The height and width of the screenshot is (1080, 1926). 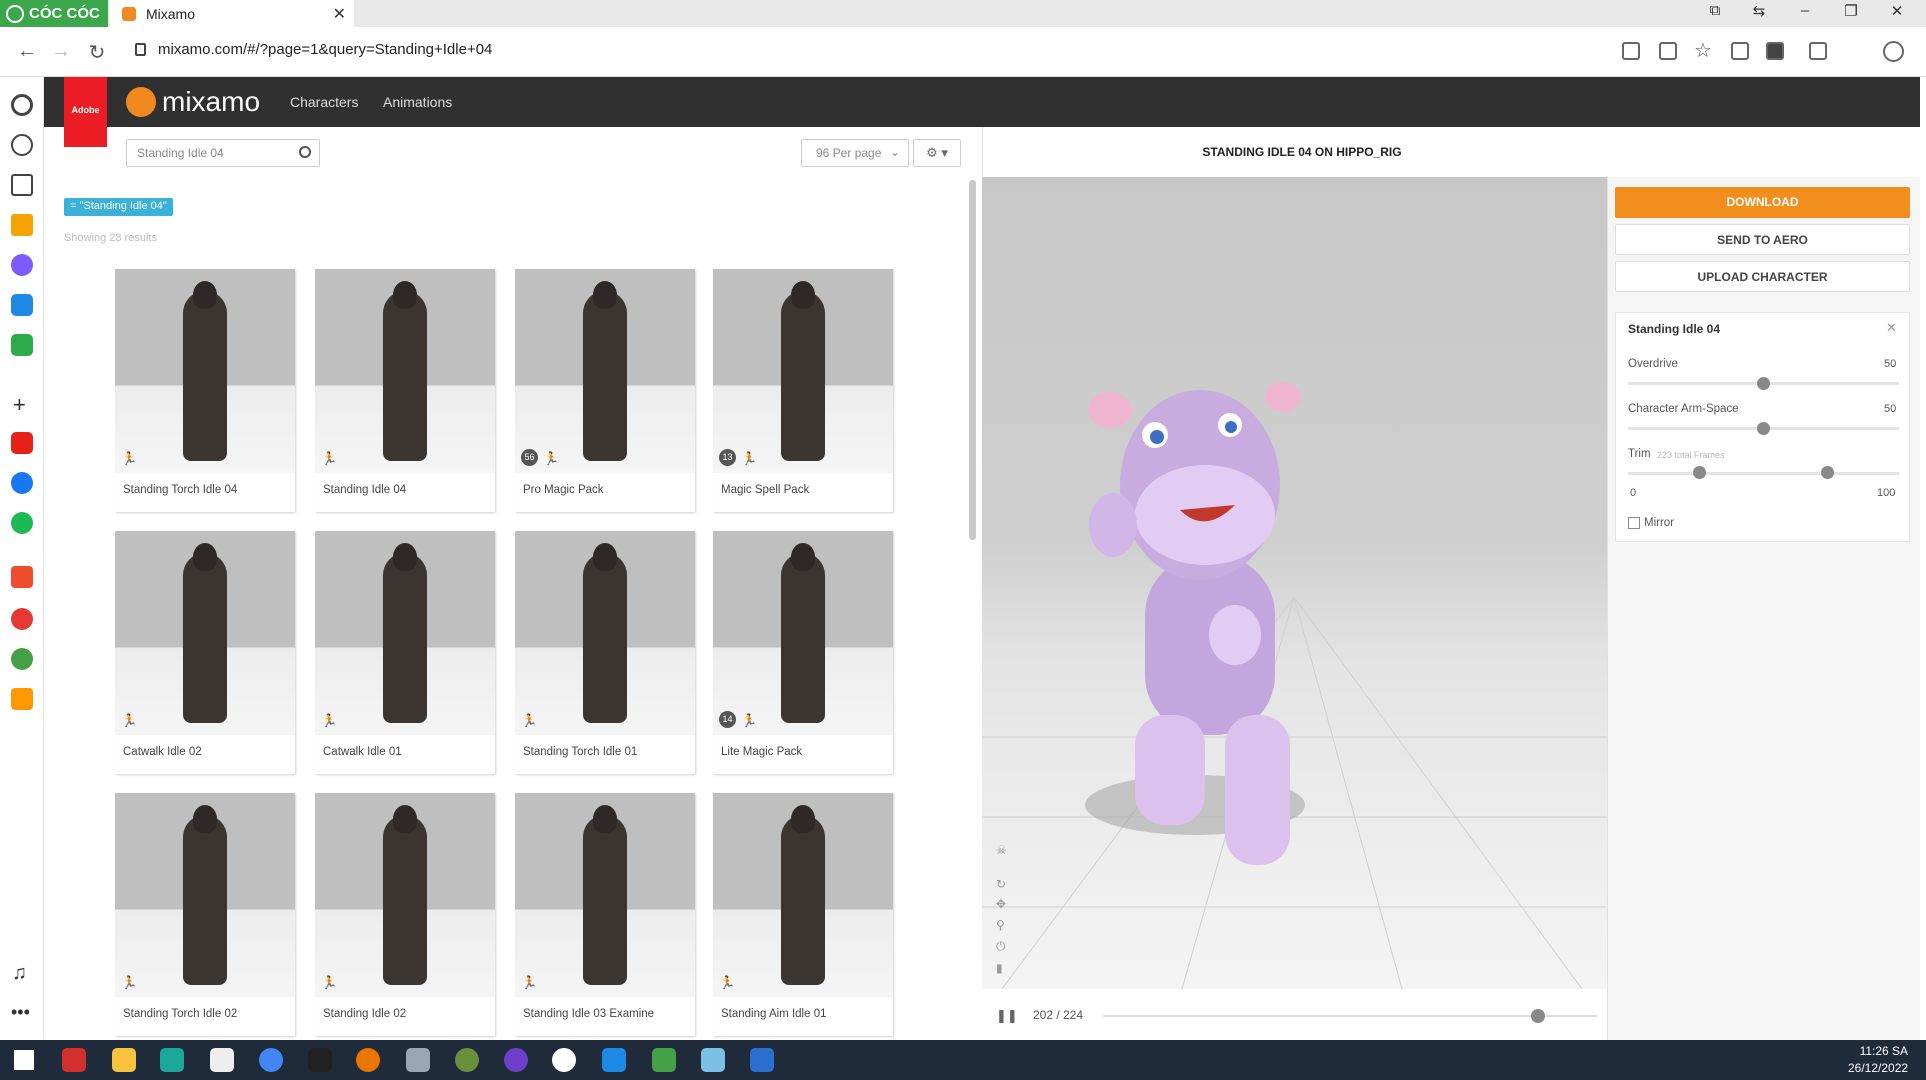 What do you see at coordinates (1762, 239) in the screenshot?
I see `send-to-aero-button: SEND TO AERO` at bounding box center [1762, 239].